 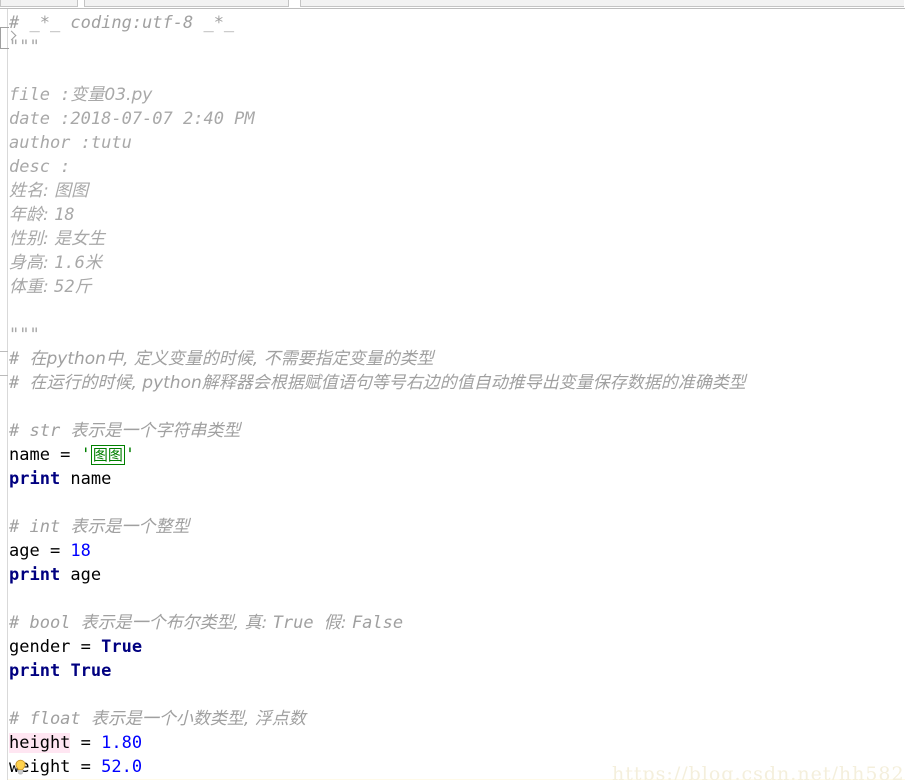 I want to click on code-token: name =, so click(x=45, y=455).